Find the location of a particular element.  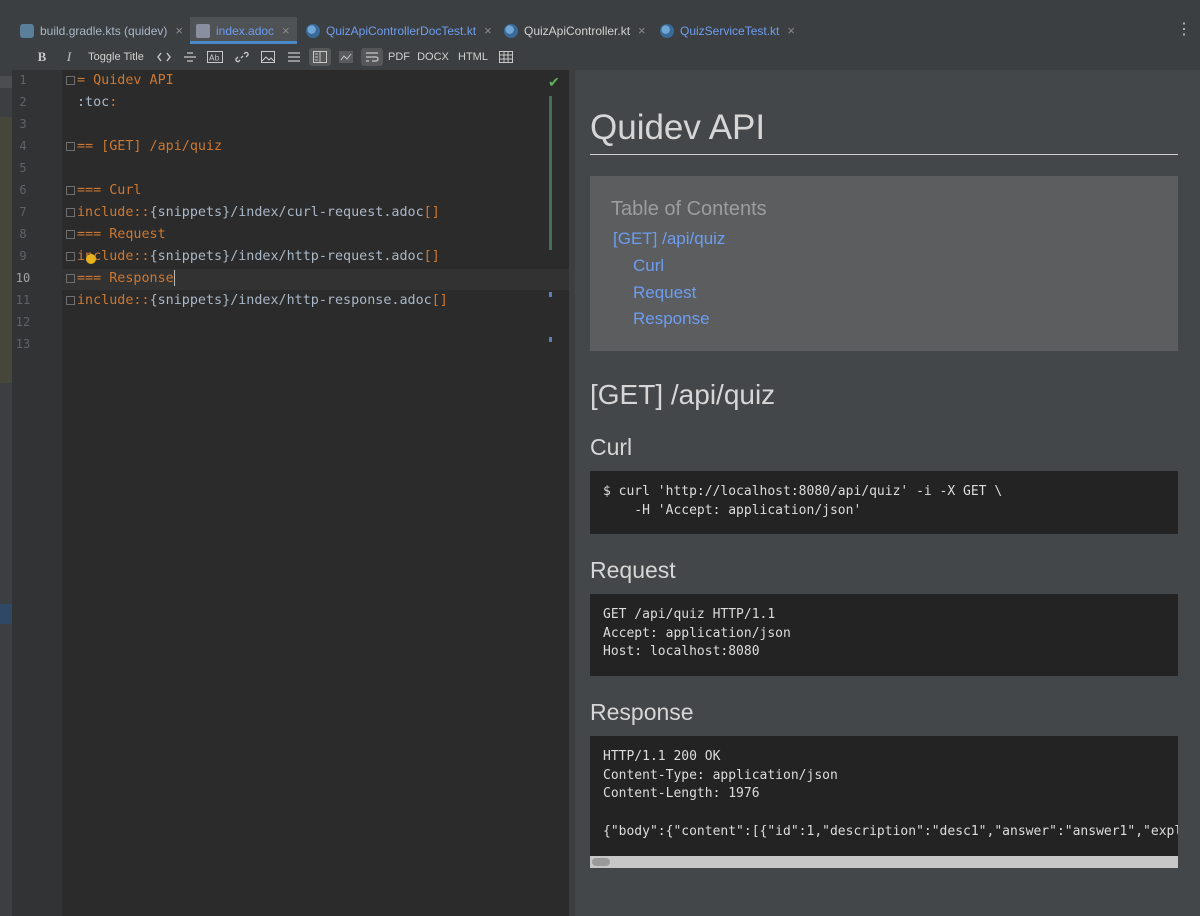

toc-title: Table of Contents is located at coordinates (689, 209).